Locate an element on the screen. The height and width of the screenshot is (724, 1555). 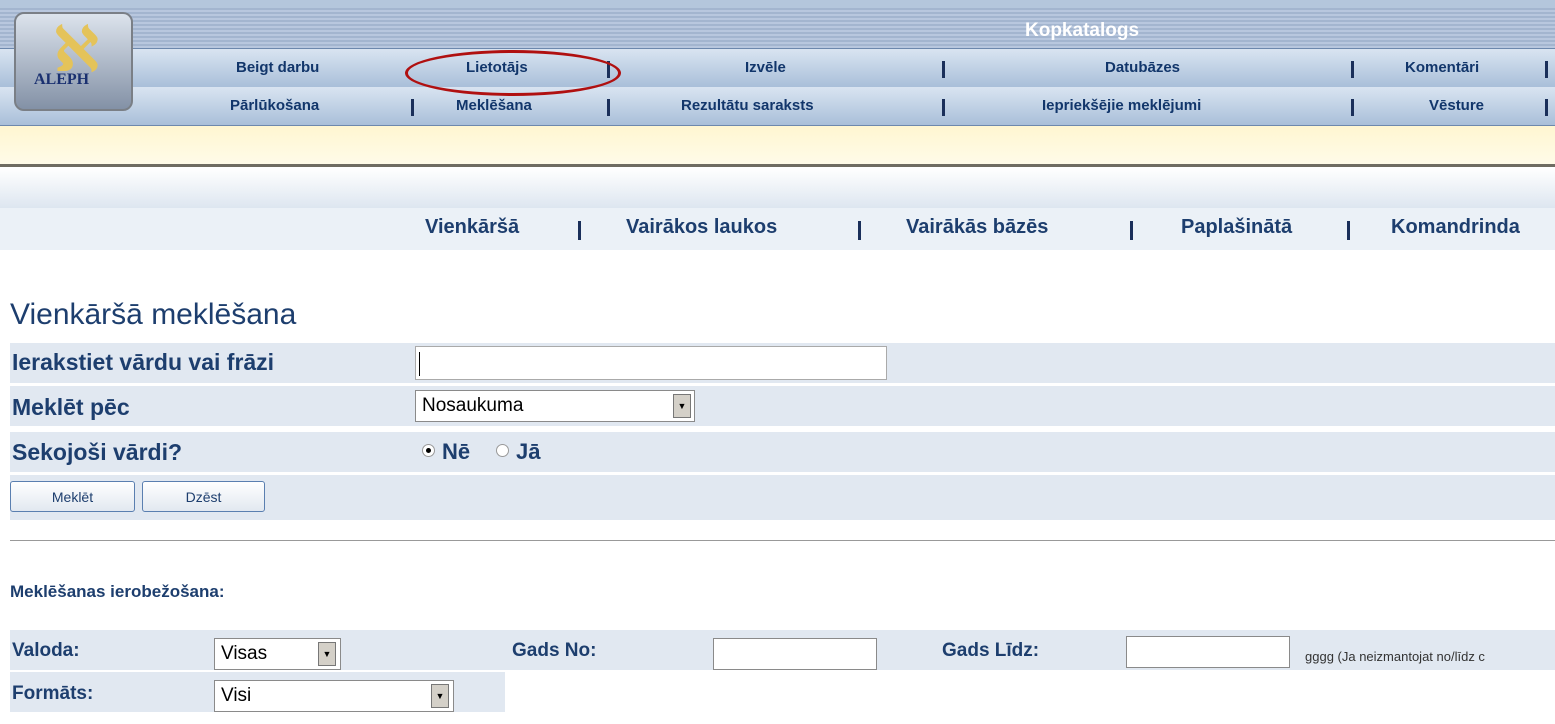
nav-databases: Datubāzes is located at coordinates (1142, 67).